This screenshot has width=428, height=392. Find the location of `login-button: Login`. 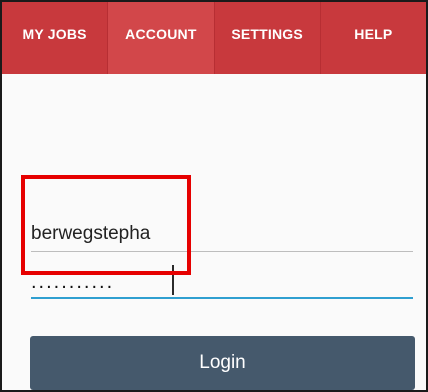

login-button: Login is located at coordinates (222, 363).